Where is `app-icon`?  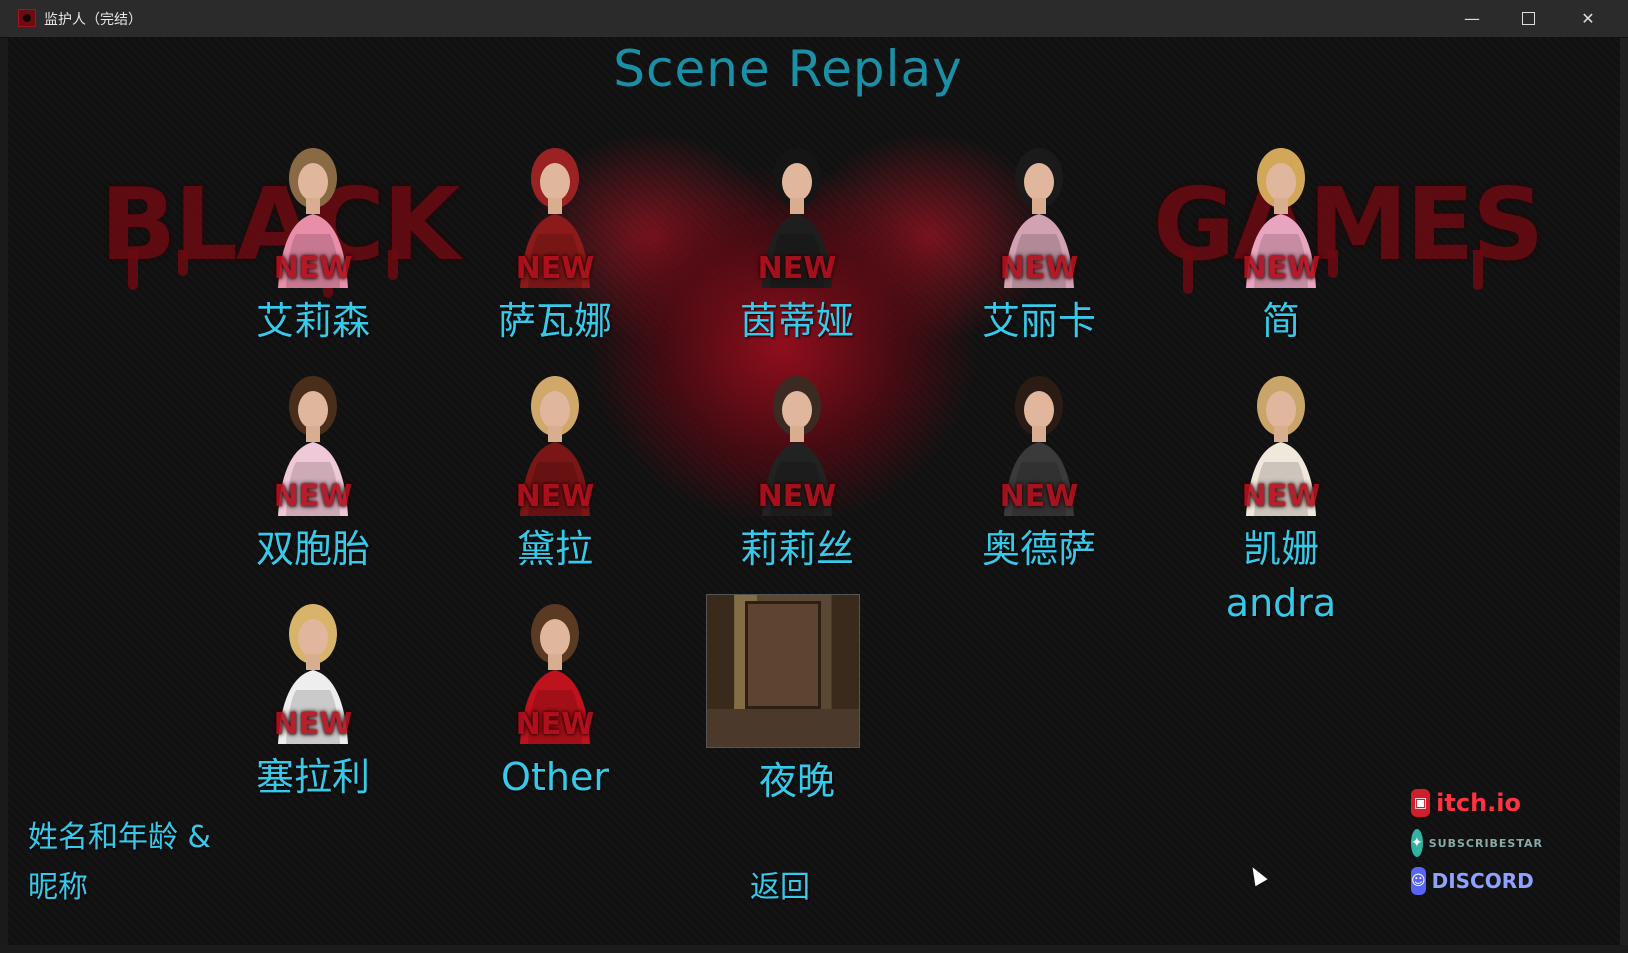
app-icon is located at coordinates (27, 18).